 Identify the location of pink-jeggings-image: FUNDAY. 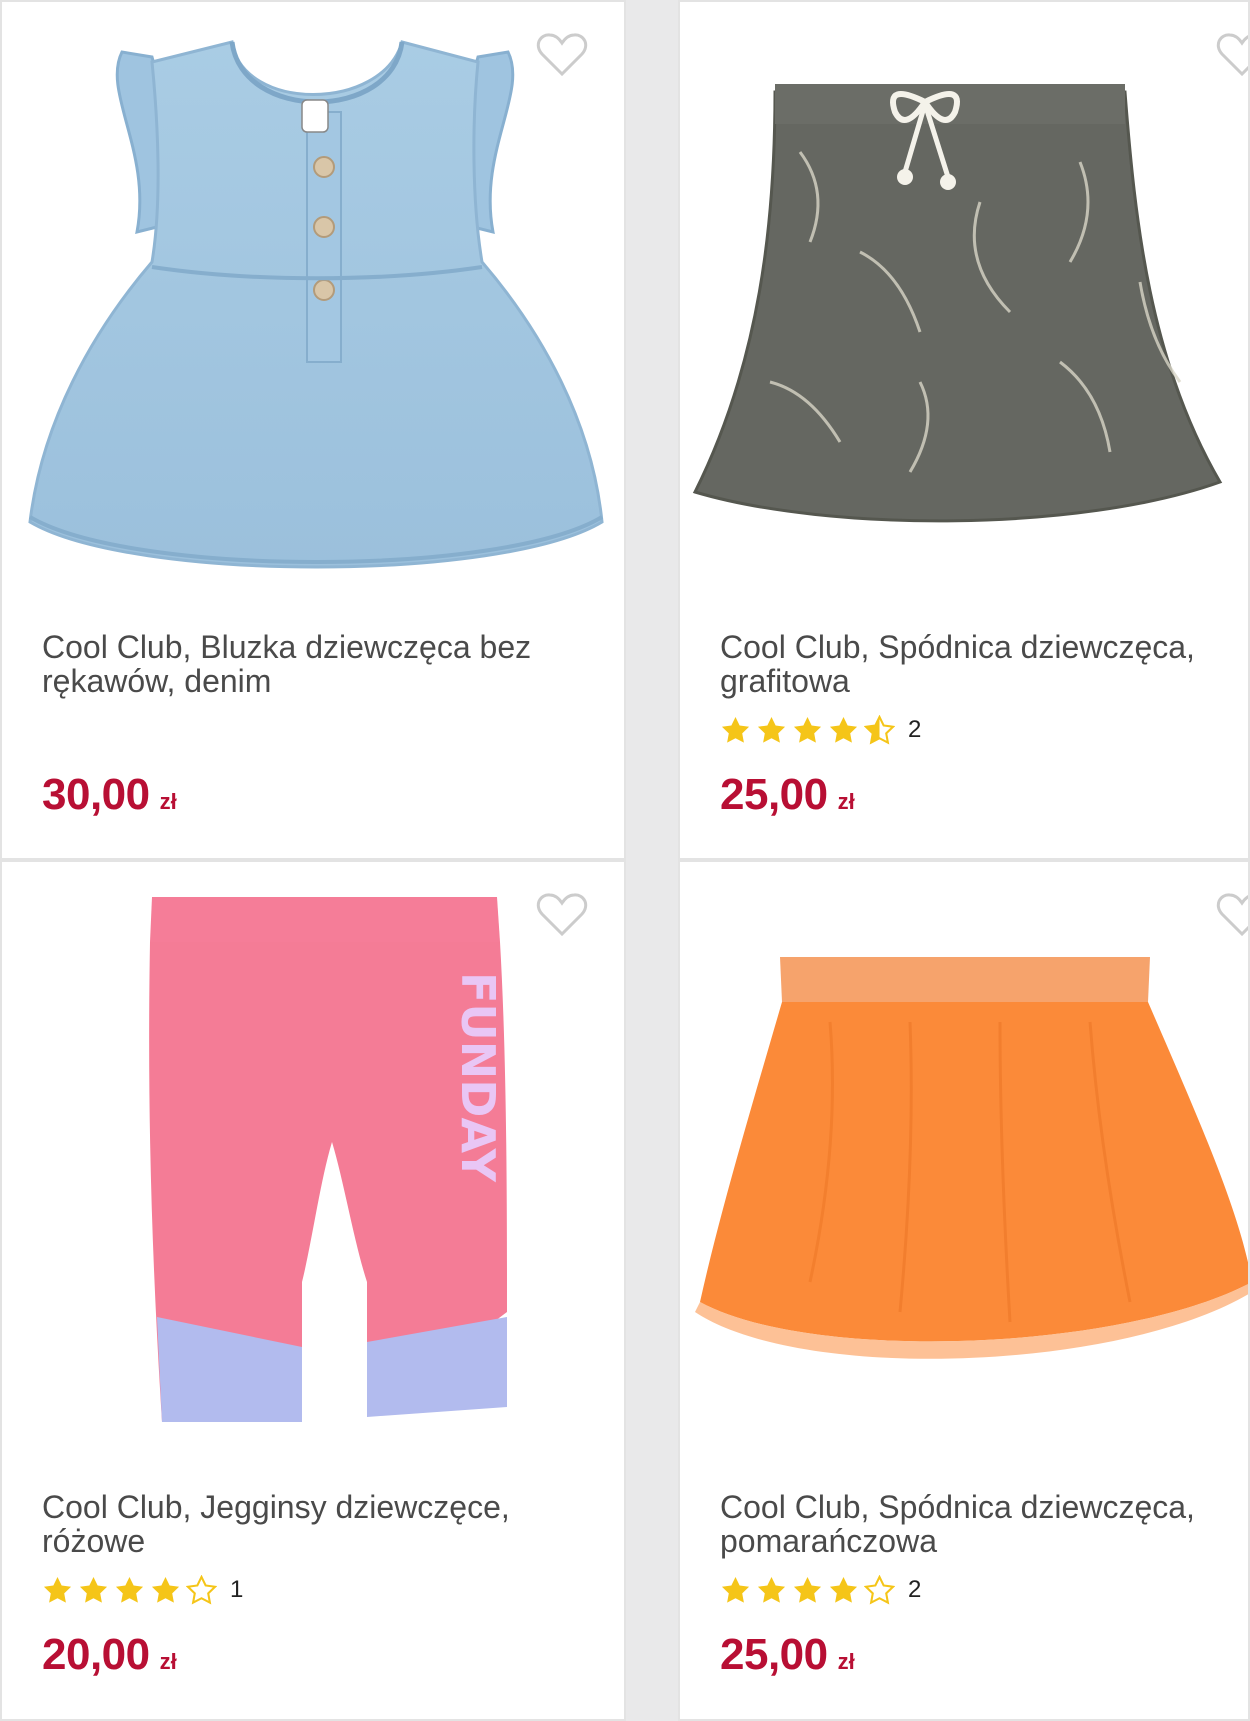
(328, 1159).